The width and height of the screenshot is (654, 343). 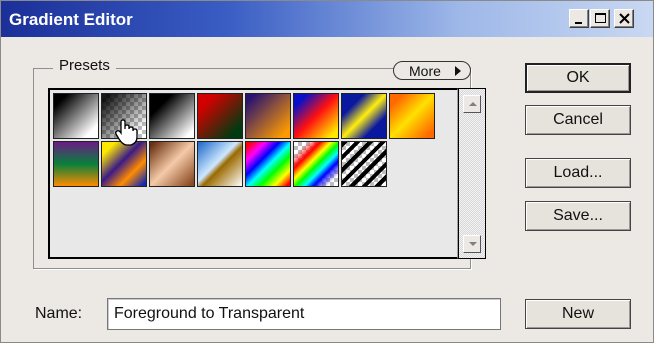 I want to click on gradient-name-input, so click(x=304, y=314).